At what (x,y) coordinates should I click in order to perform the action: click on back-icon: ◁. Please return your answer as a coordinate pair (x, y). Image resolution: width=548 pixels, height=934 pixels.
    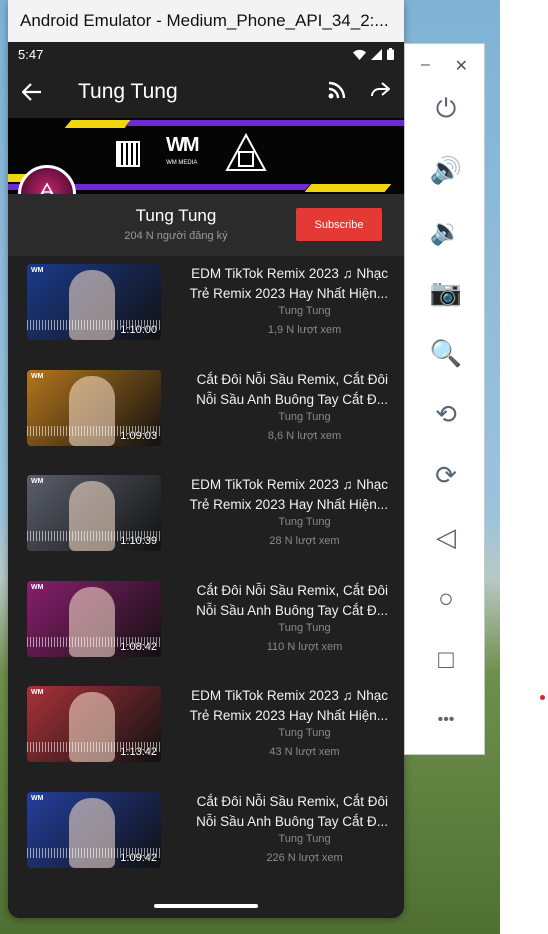
    Looking at the image, I should click on (446, 537).